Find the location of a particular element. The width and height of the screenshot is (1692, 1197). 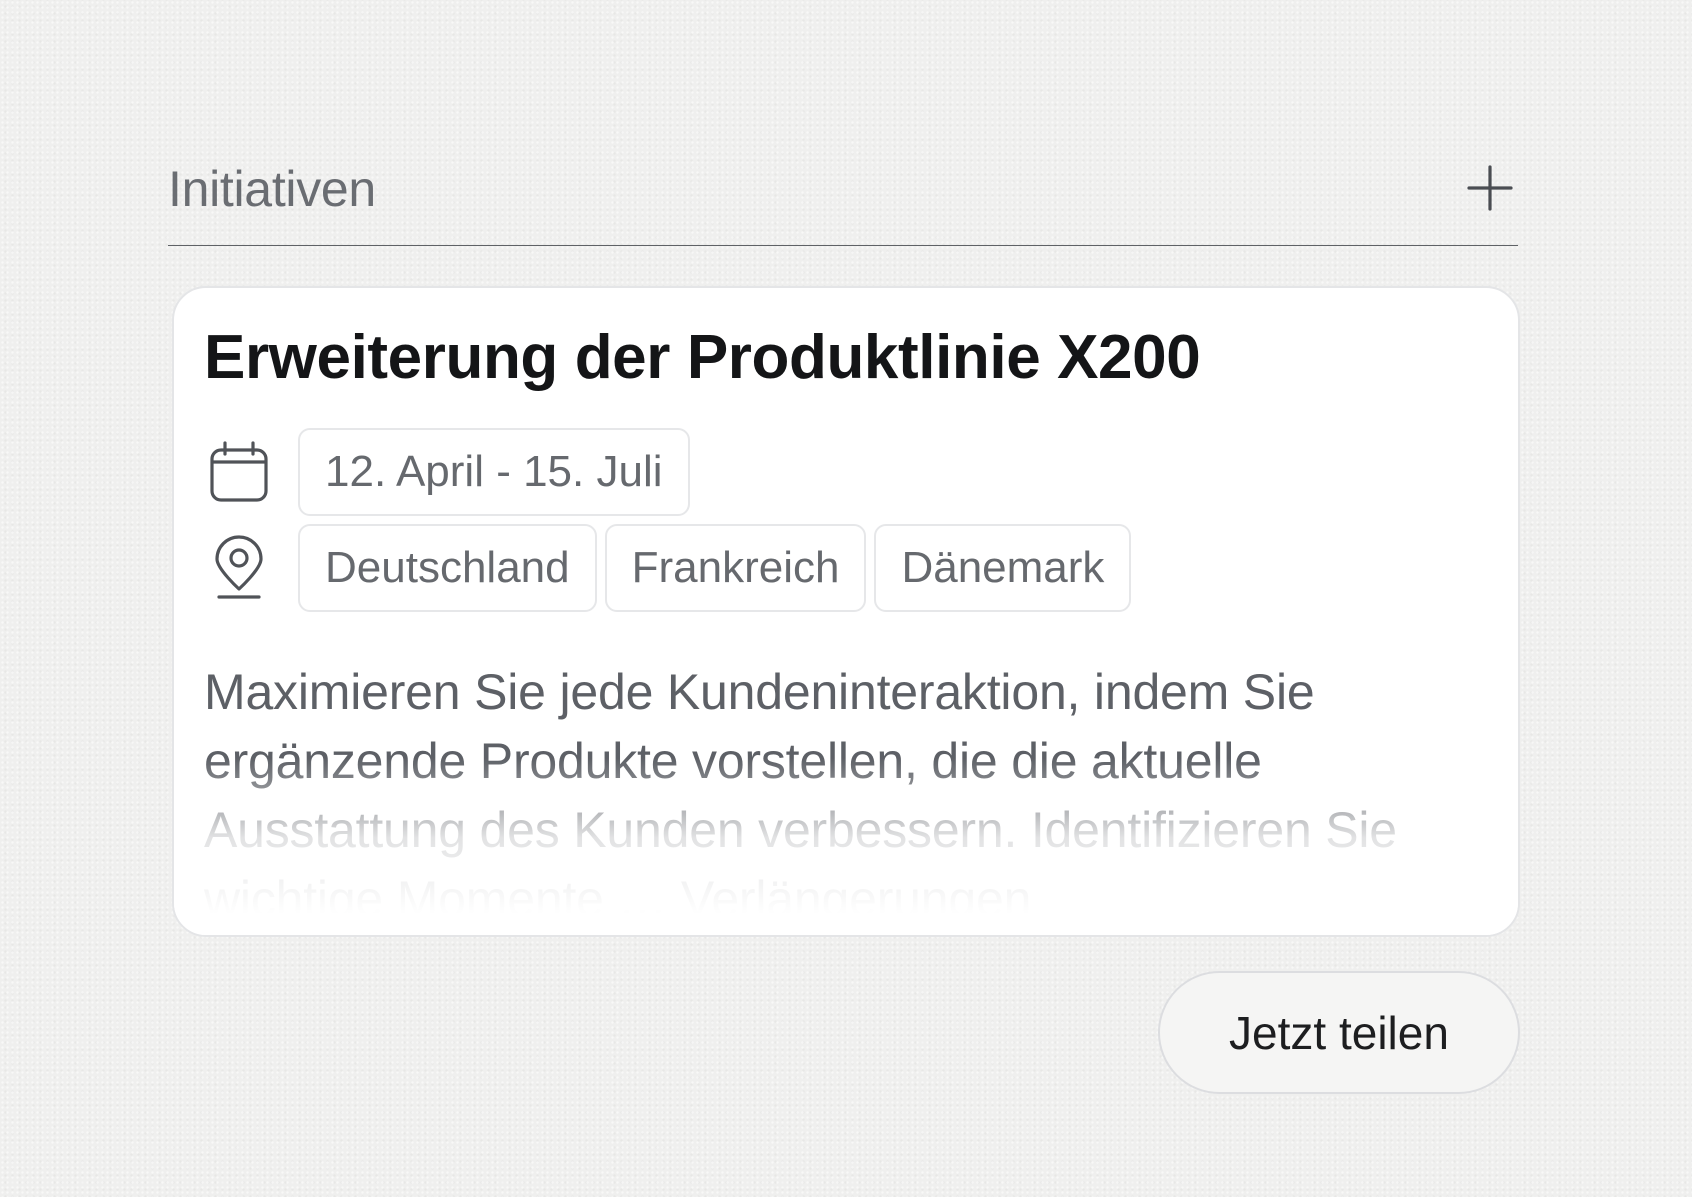

country-chip-deutschland: Deutschland is located at coordinates (447, 568).